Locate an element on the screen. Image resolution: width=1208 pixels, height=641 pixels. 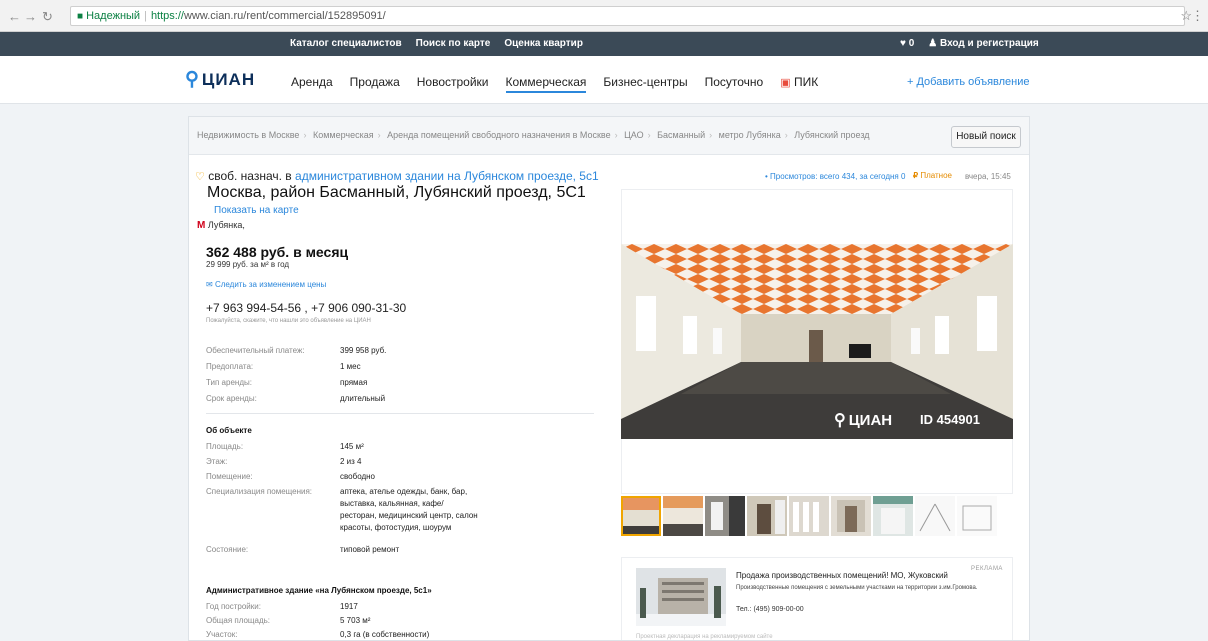
url-path: www.cian.ru/rent/commercial/152895091/ is located at coordinates (284, 16).